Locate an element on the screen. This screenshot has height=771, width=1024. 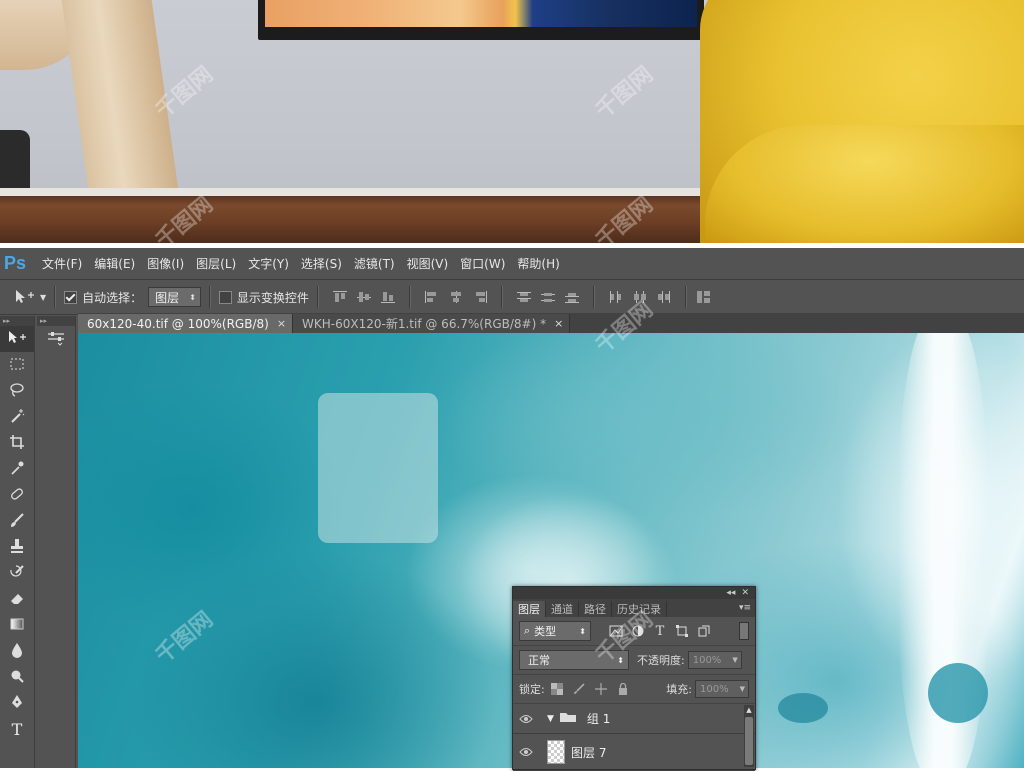
layers-scrollbar: ▲ is located at coordinates (749, 736).